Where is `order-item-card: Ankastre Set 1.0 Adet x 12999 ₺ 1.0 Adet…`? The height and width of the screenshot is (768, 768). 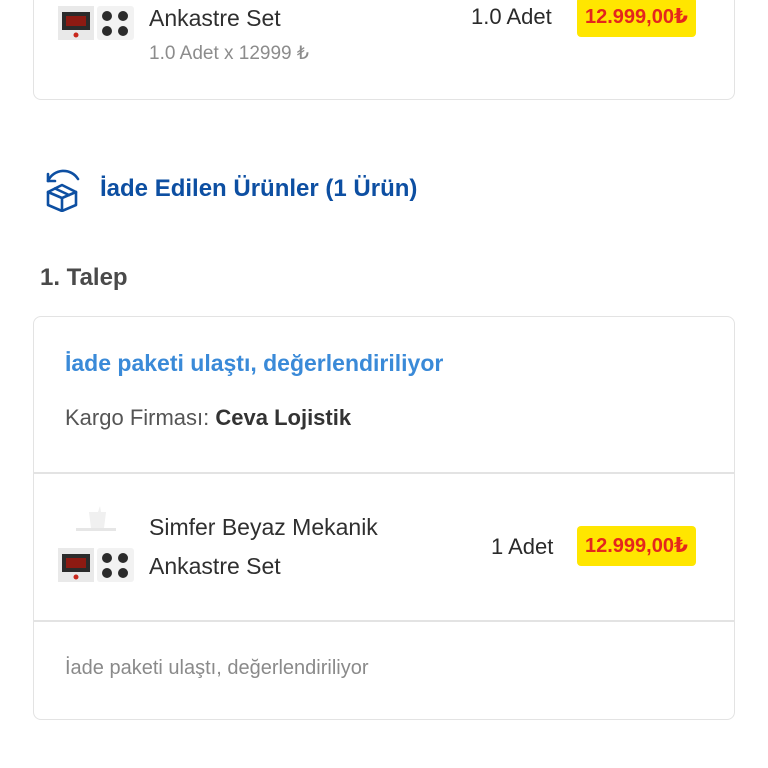
order-item-card: Ankastre Set 1.0 Adet x 12999 ₺ 1.0 Adet… is located at coordinates (384, 50).